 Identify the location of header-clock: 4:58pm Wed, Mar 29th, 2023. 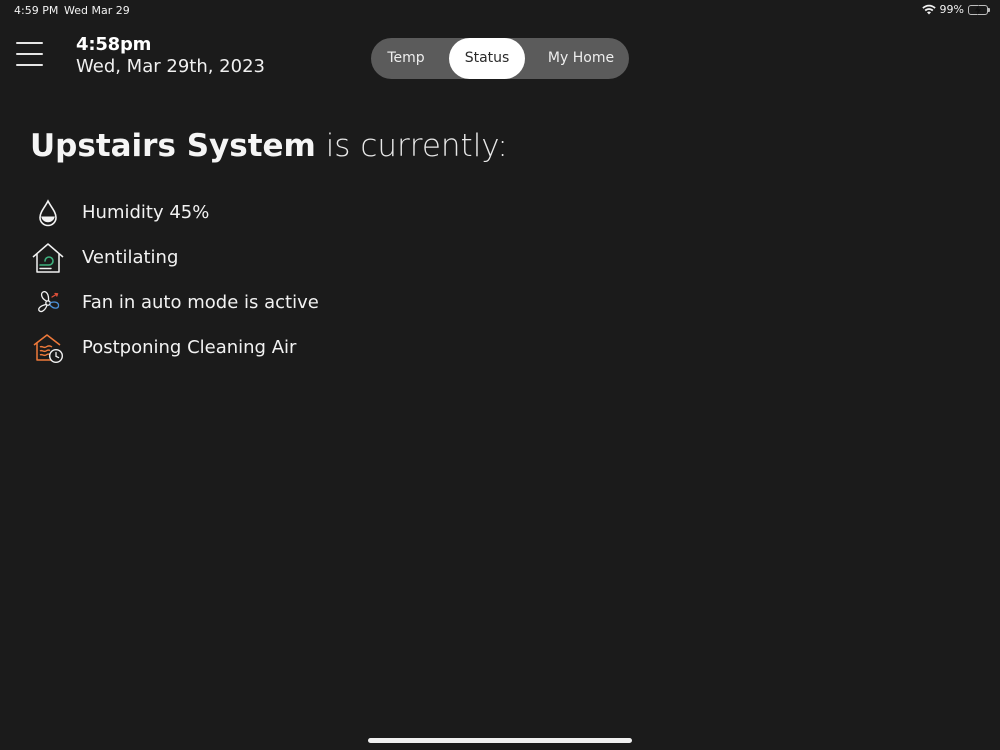
(170, 55).